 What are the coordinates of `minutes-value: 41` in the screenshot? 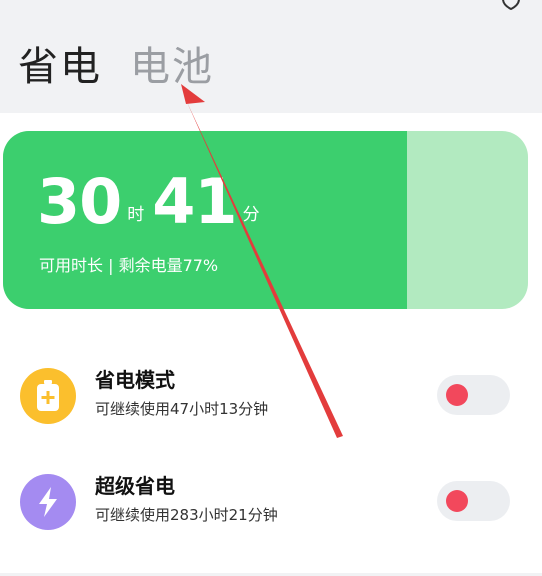 It's located at (194, 201).